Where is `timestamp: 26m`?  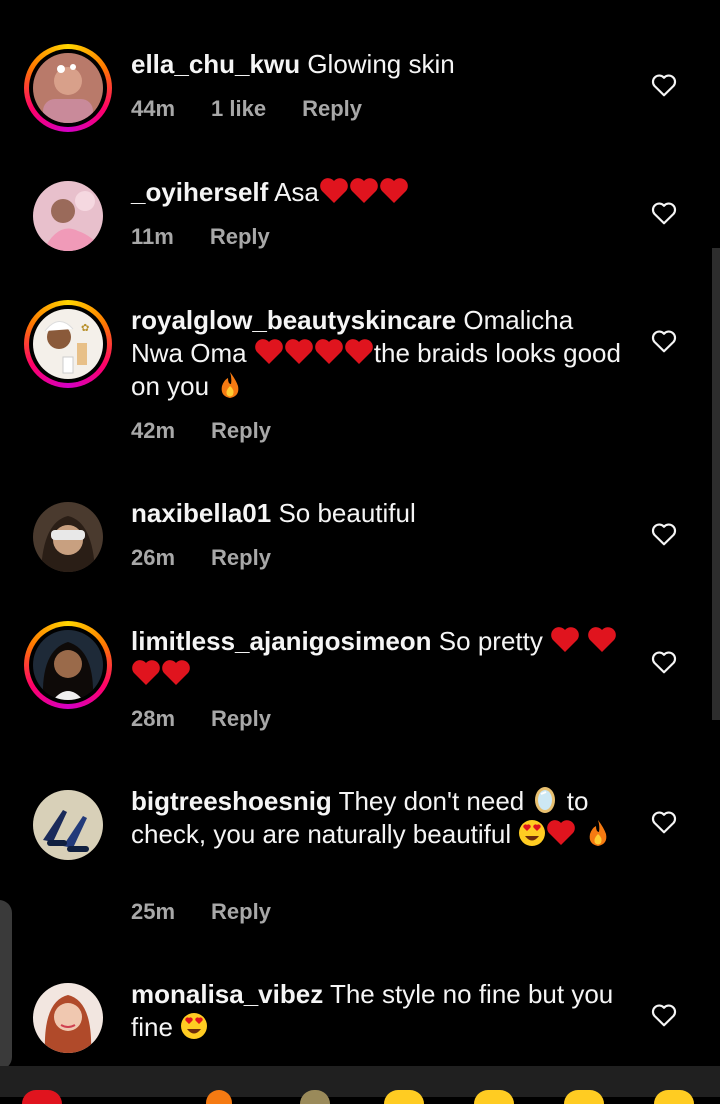
timestamp: 26m is located at coordinates (153, 557).